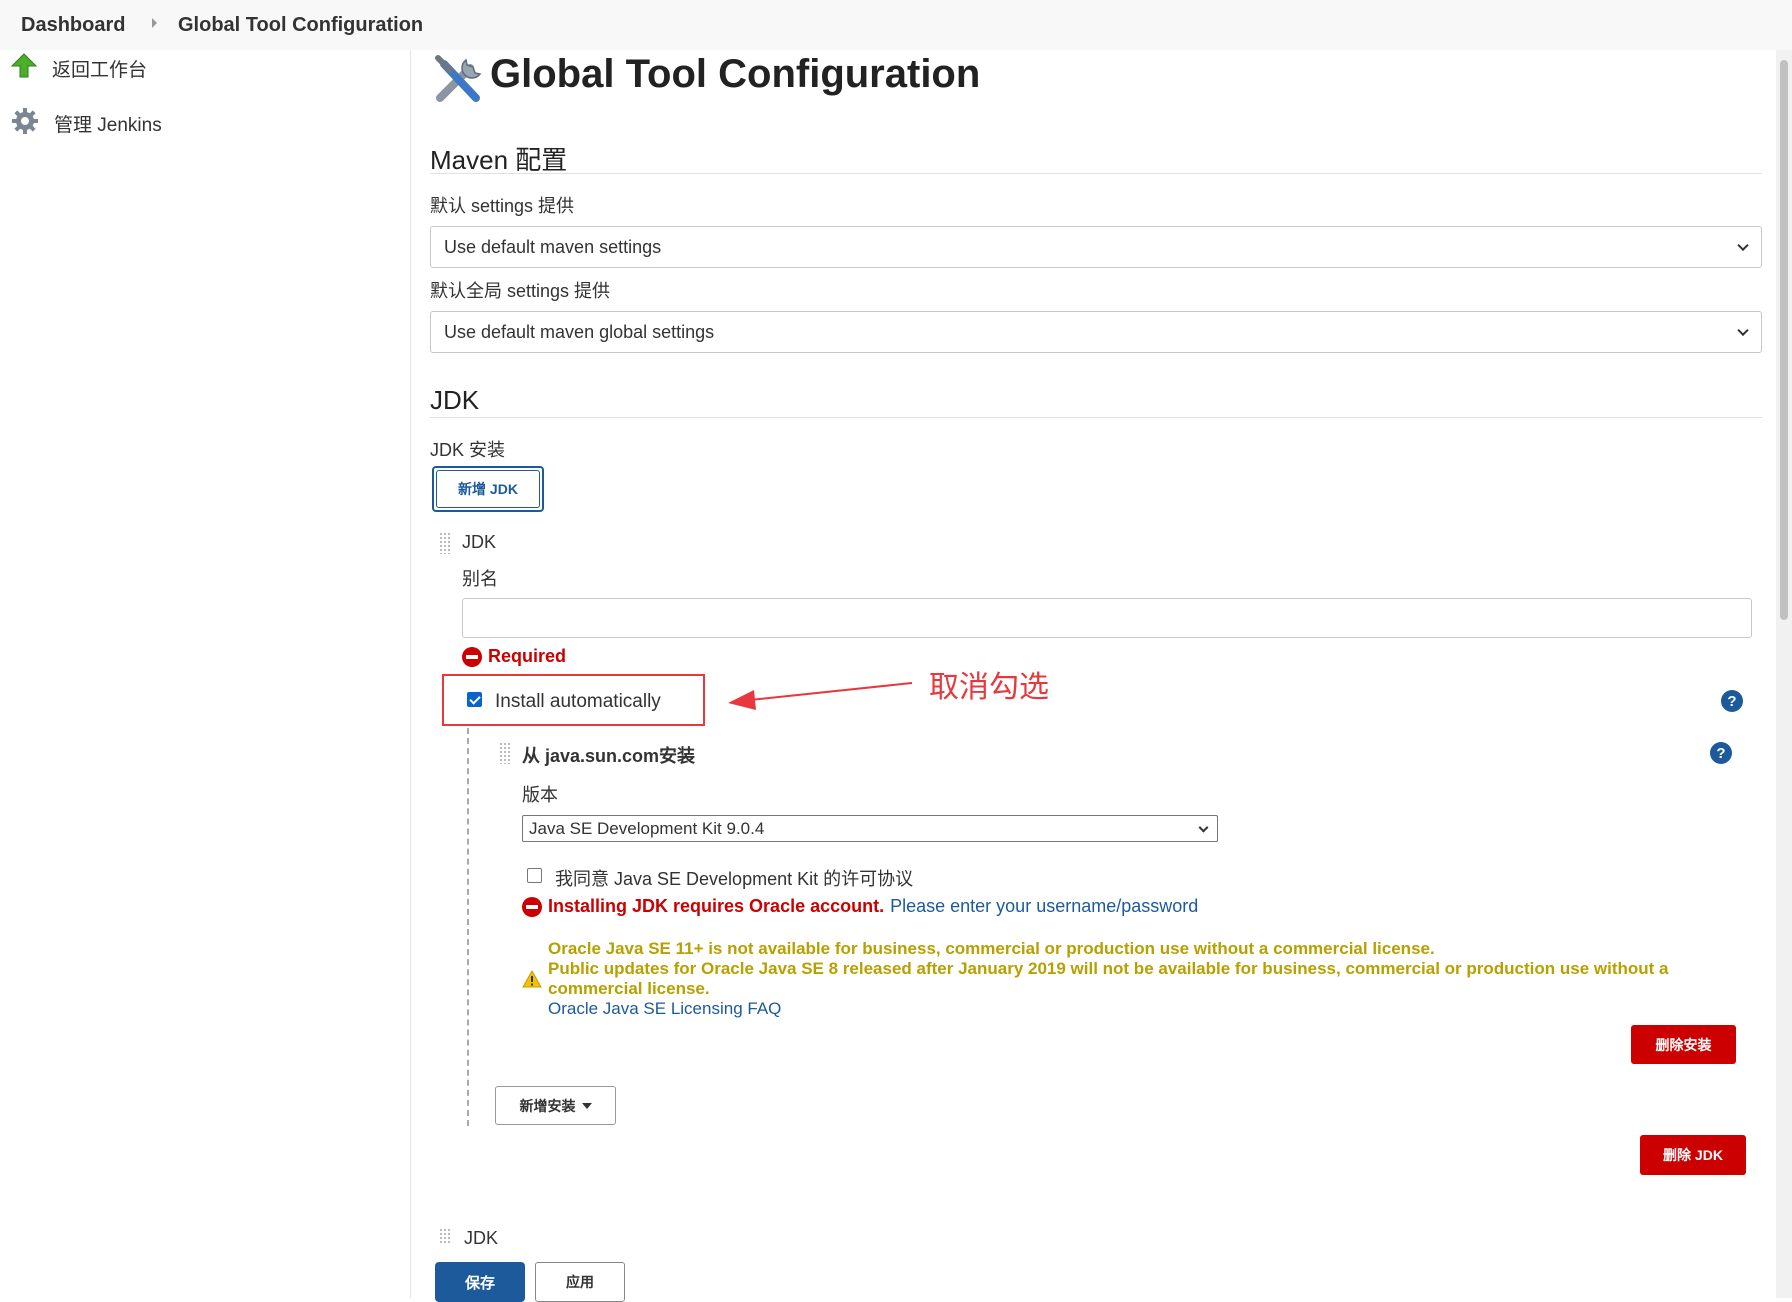  I want to click on gear-icon, so click(25, 123).